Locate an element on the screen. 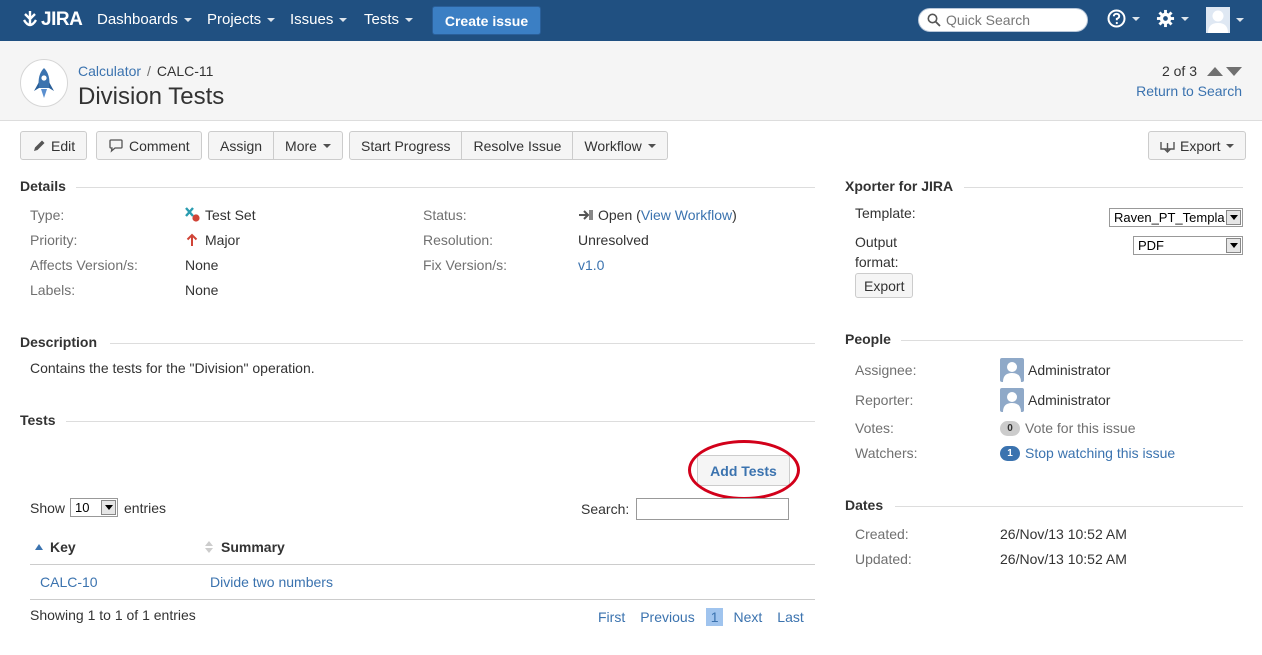 The height and width of the screenshot is (655, 1262). nav-projects: Projects is located at coordinates (241, 19).